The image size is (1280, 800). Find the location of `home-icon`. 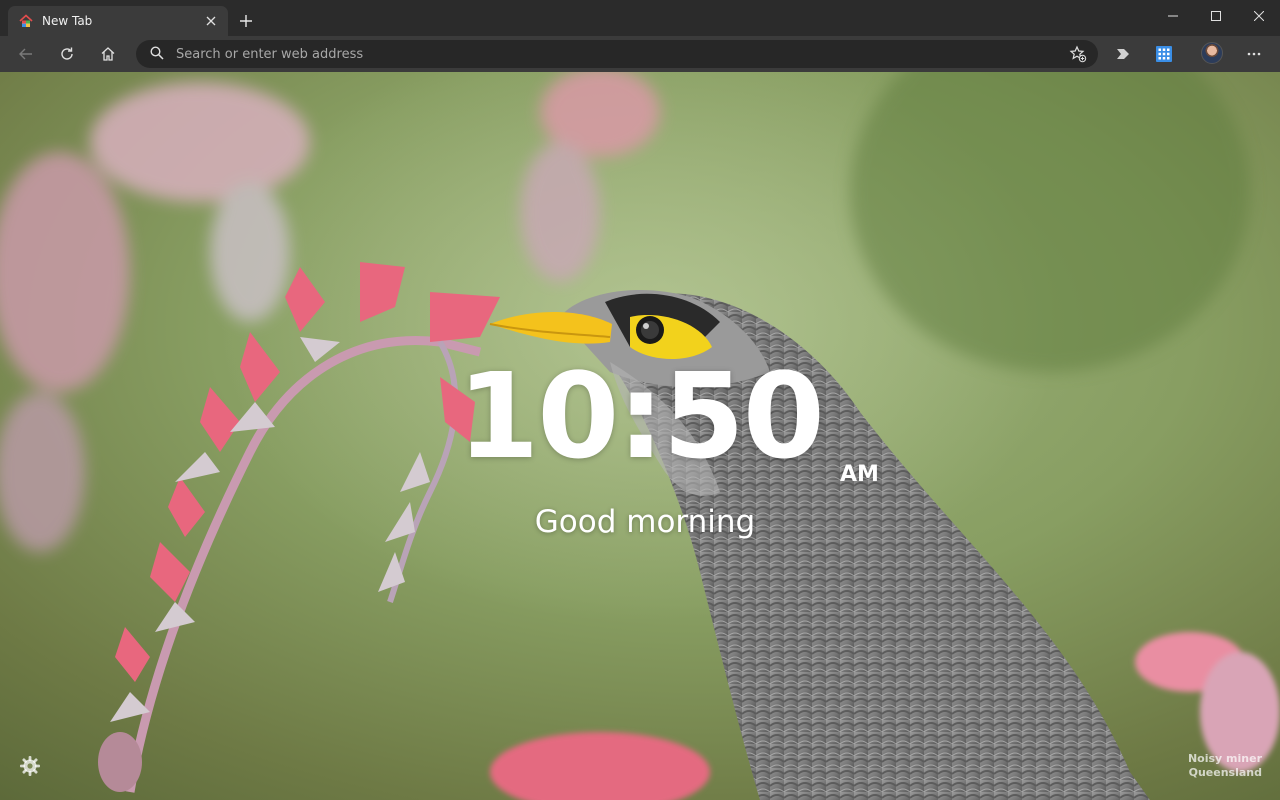

home-icon is located at coordinates (108, 54).